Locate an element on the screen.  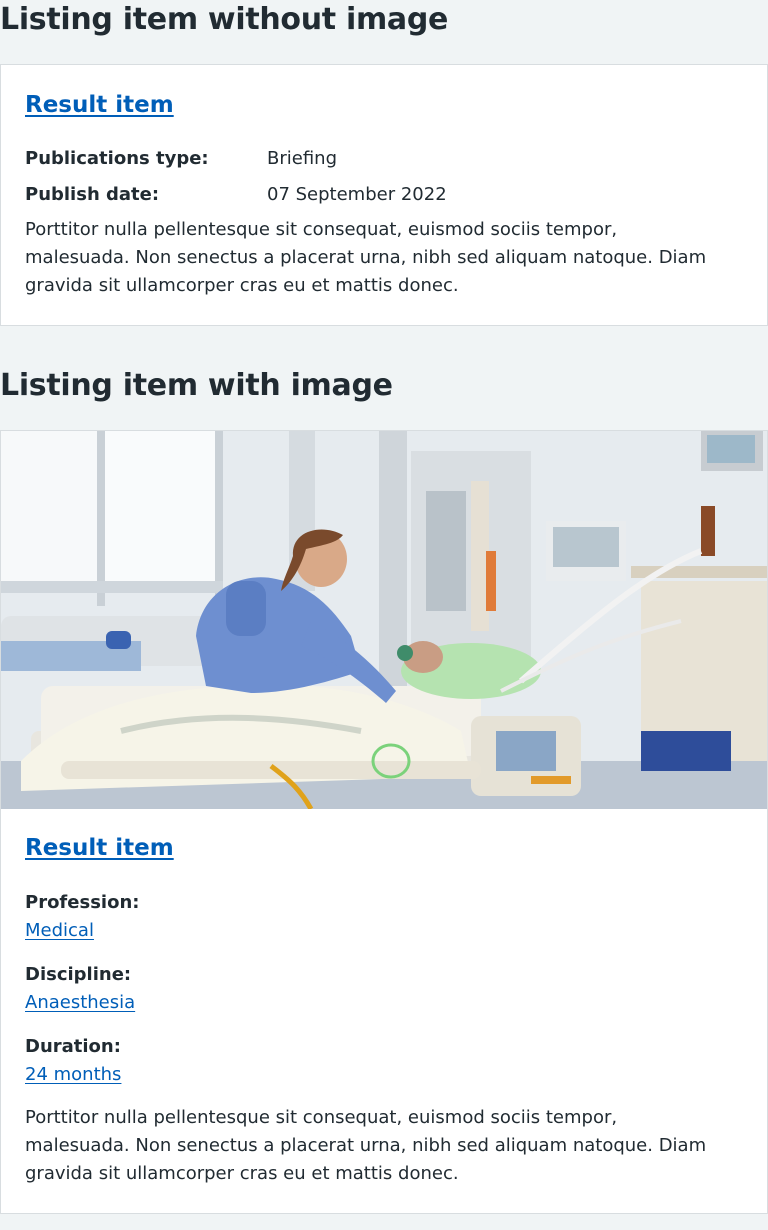
profession-label: Profession: is located at coordinates (82, 902).